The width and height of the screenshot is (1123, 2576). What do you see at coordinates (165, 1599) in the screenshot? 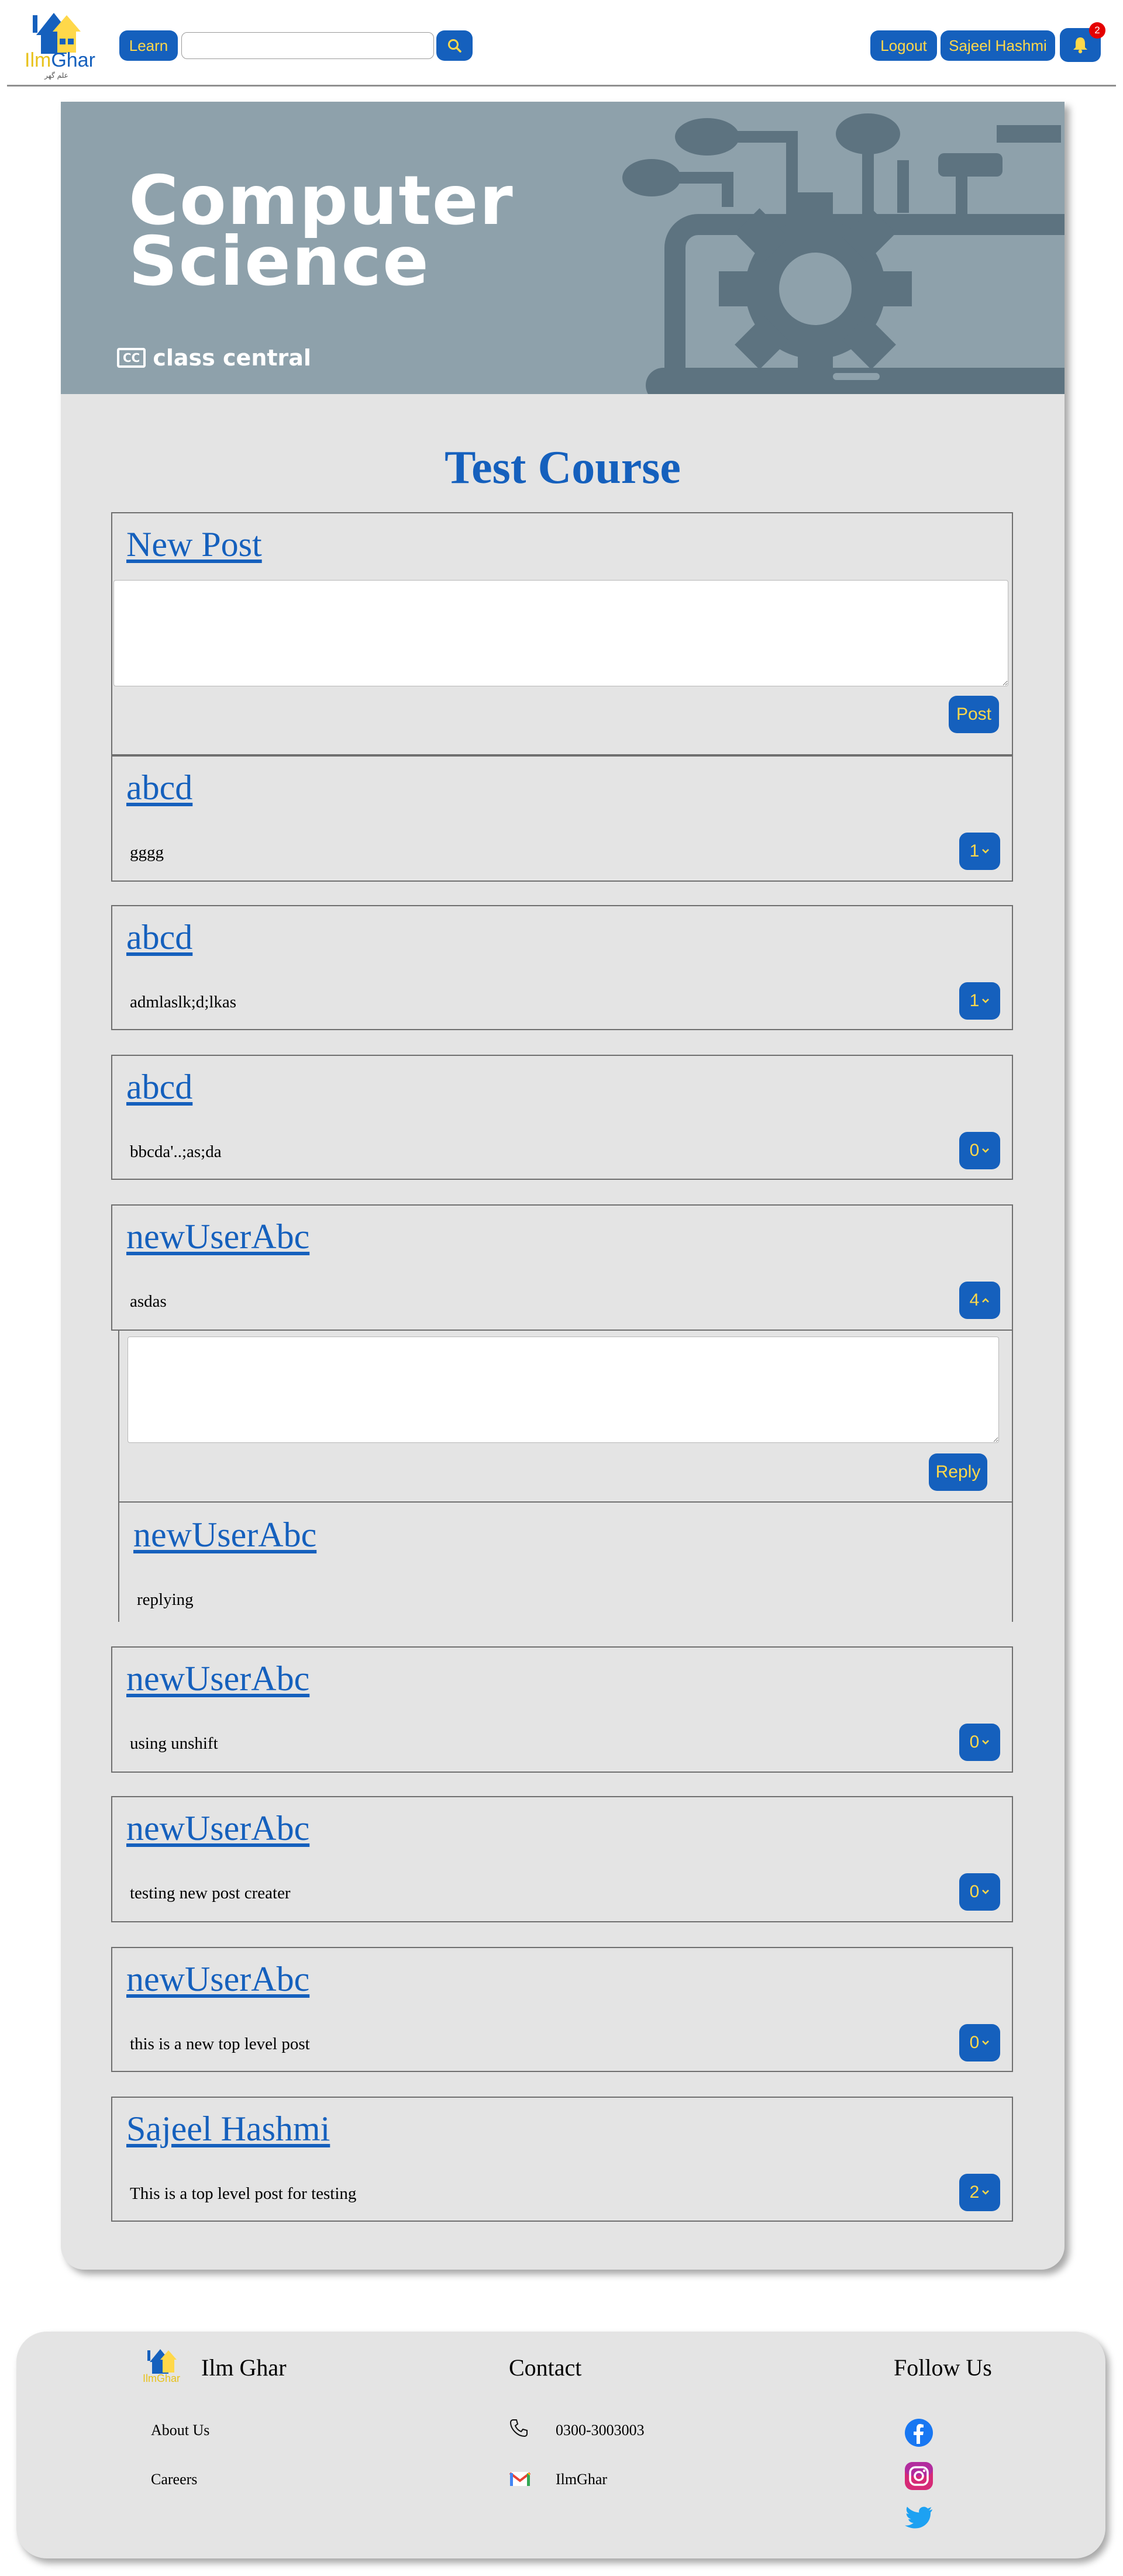
I see `reply-content: replying` at bounding box center [165, 1599].